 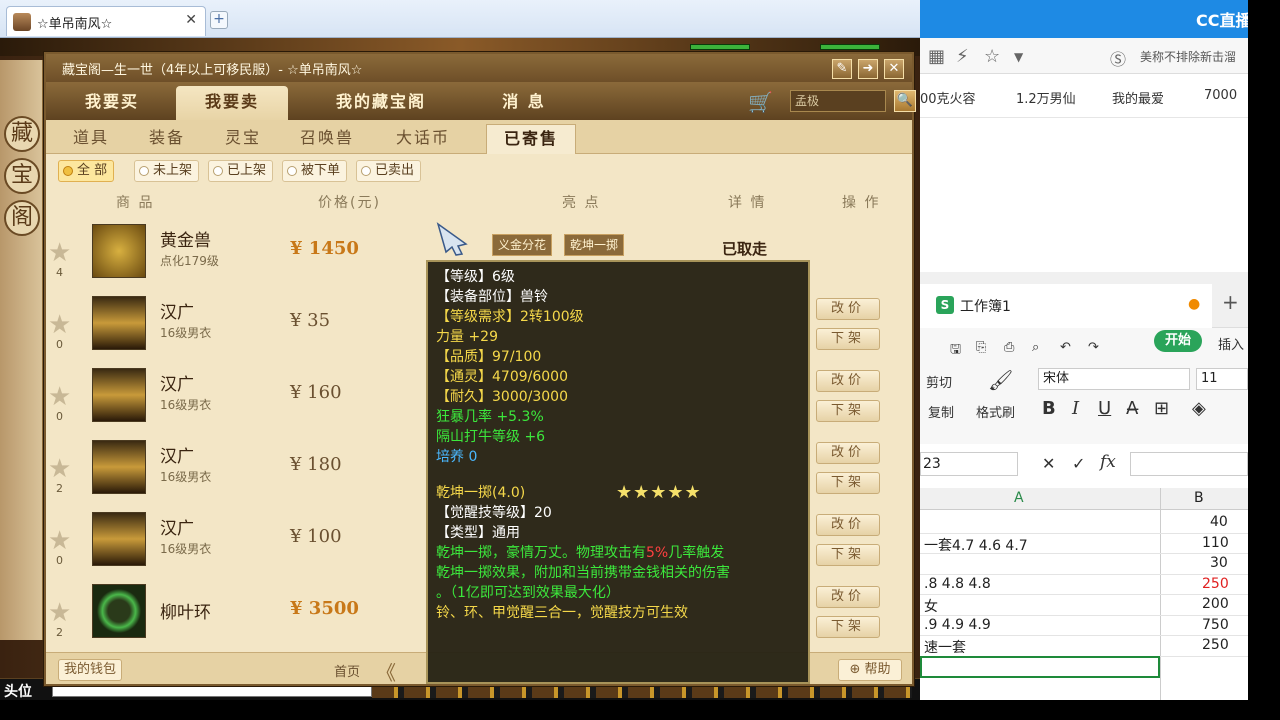 I want to click on name-box: 23, so click(x=969, y=464).